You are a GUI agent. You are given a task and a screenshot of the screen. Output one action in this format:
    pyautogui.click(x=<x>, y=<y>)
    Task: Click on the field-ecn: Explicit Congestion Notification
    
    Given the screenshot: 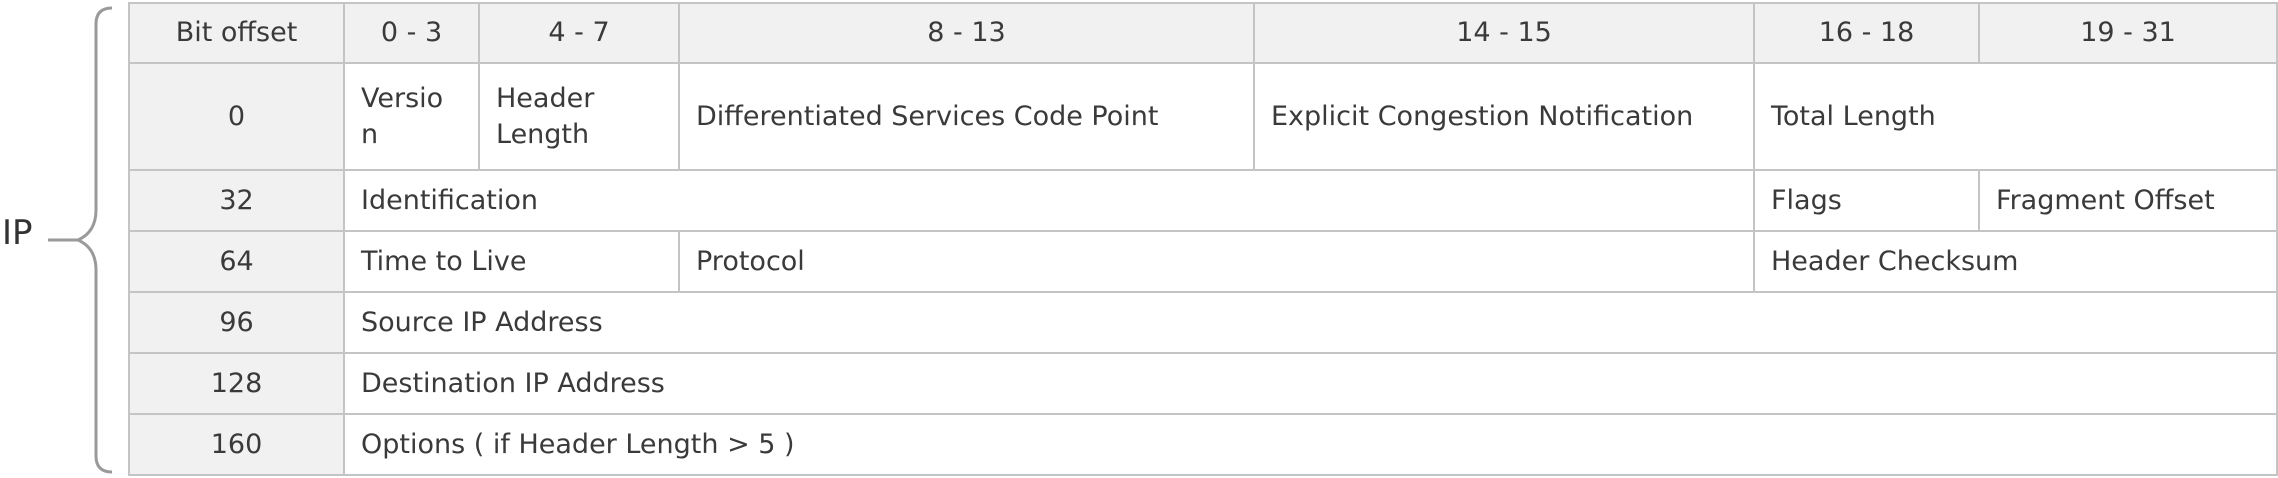 What is the action you would take?
    pyautogui.click(x=1504, y=116)
    